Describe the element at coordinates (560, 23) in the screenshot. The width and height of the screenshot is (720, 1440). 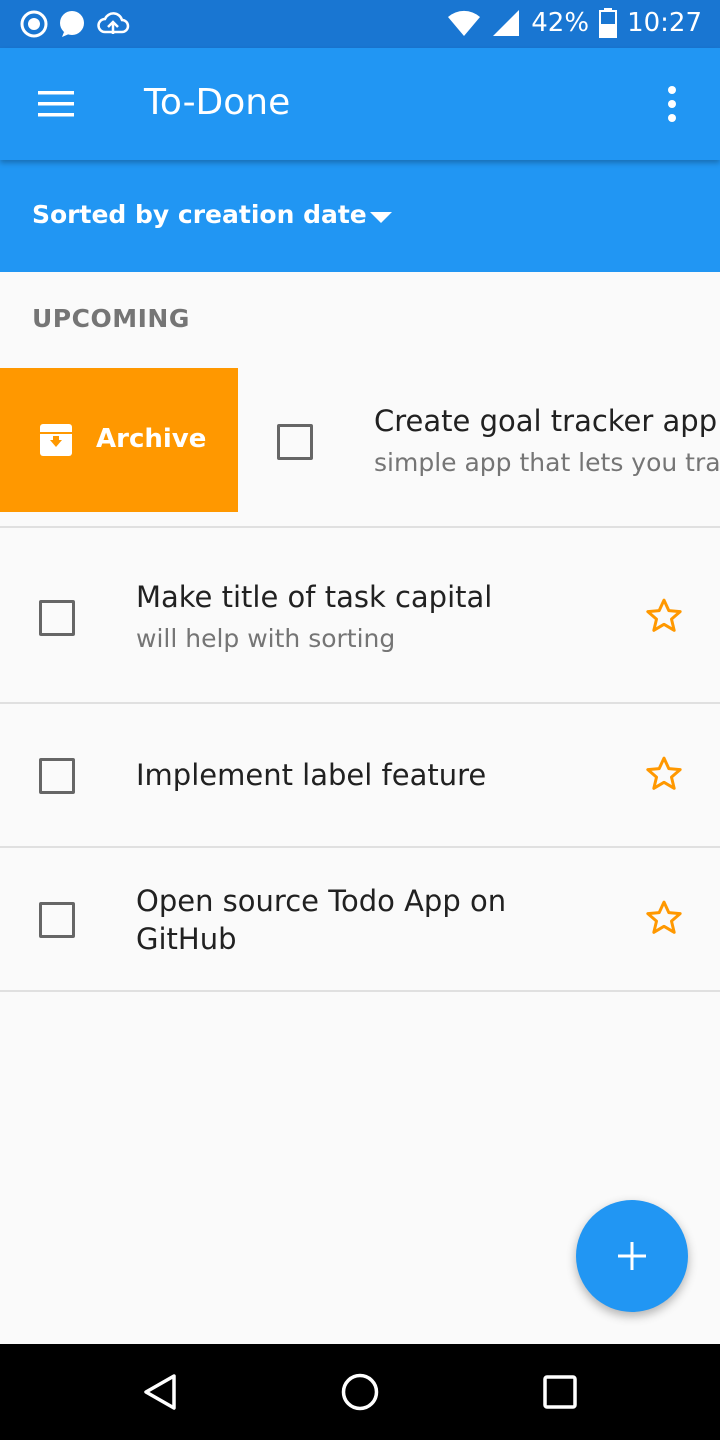
I see `battery-percent: 42%` at that location.